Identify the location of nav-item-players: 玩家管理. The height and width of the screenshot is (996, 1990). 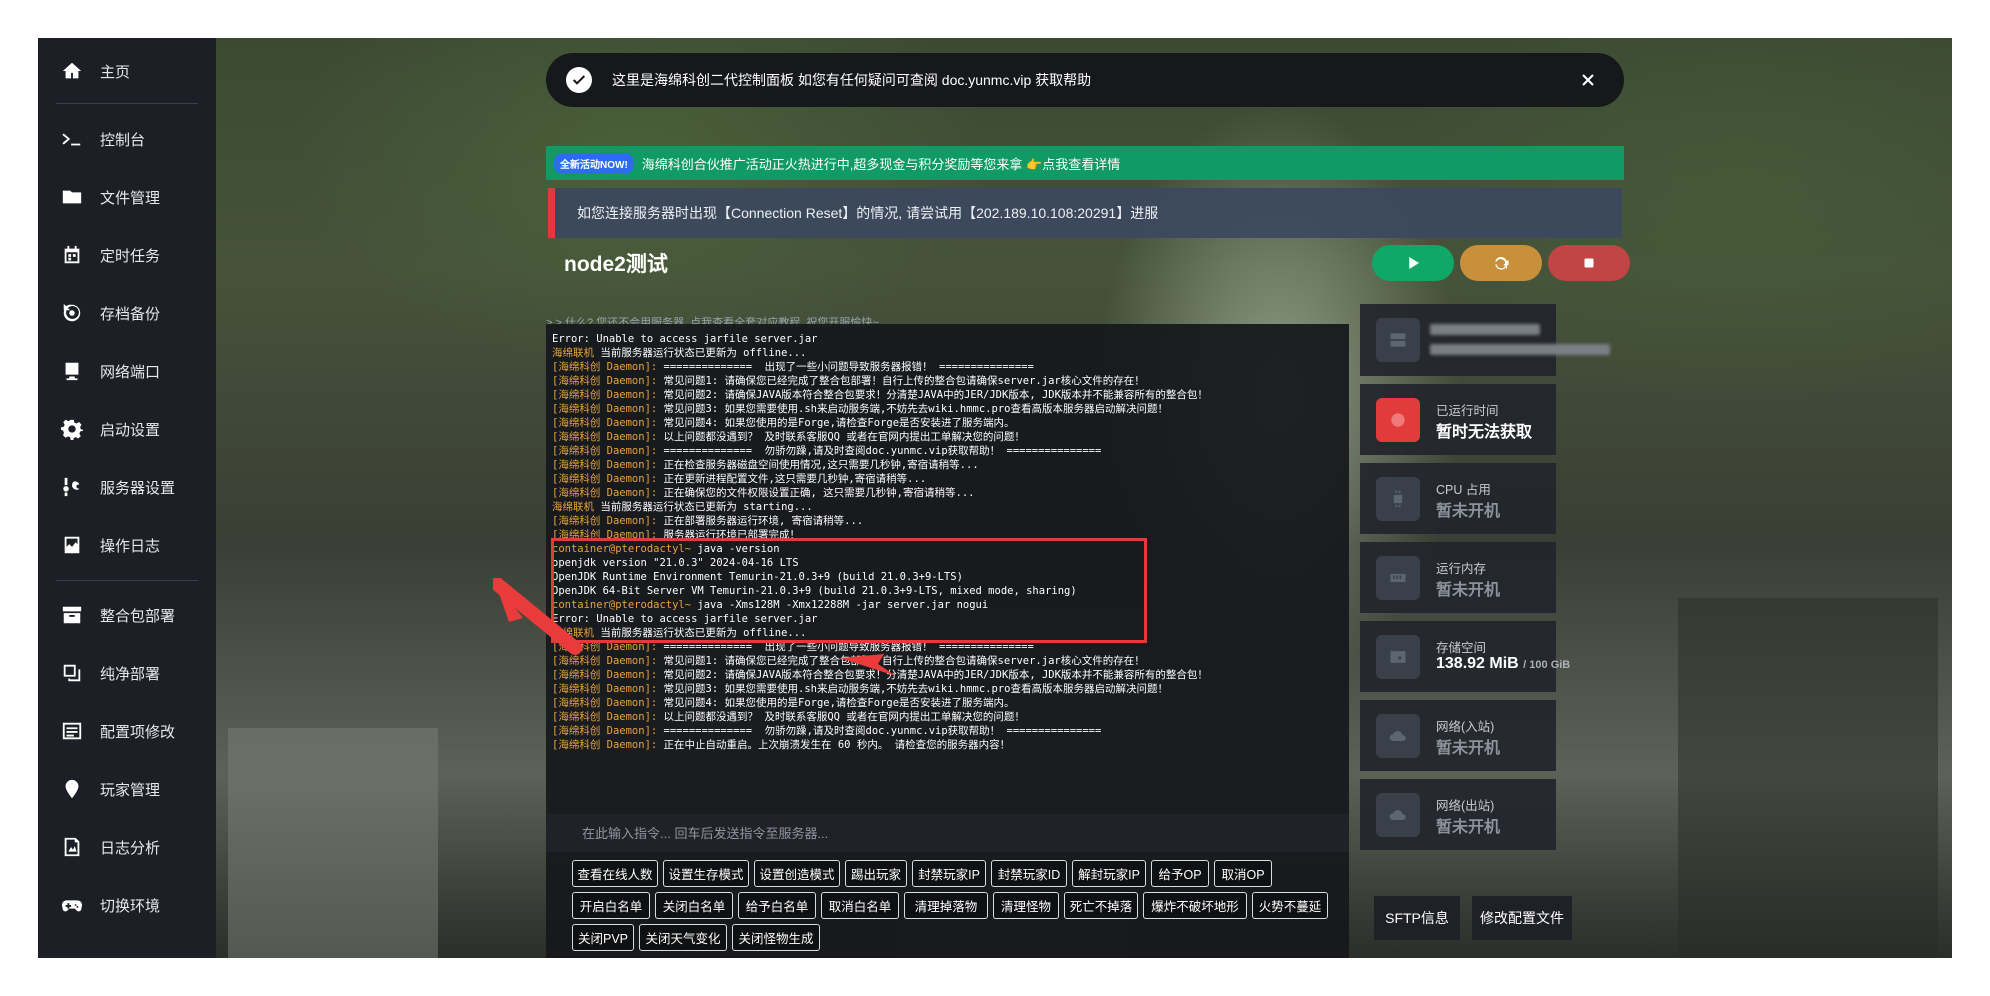
(127, 789).